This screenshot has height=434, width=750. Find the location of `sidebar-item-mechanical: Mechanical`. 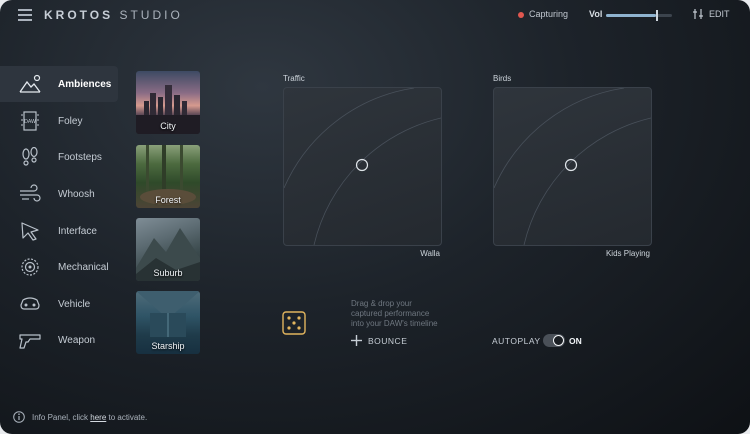

sidebar-item-mechanical: Mechanical is located at coordinates (59, 267).